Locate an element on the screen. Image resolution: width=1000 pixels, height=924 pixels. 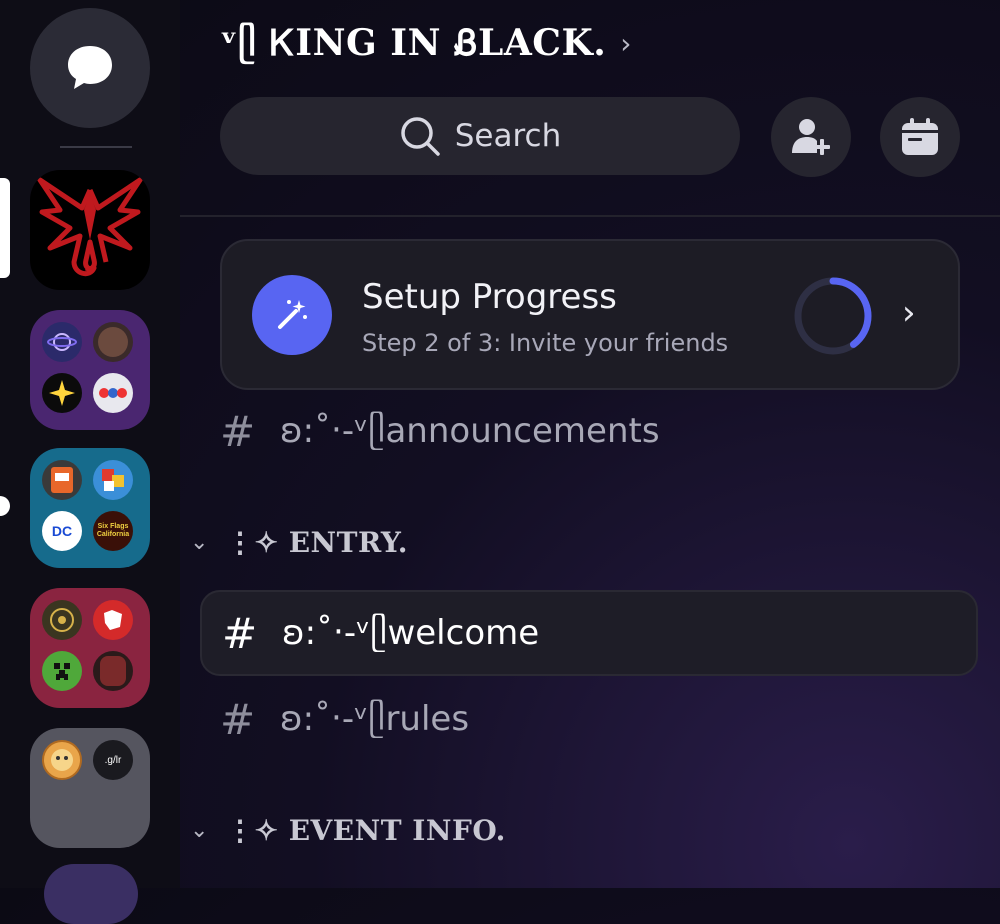
face-icon is located at coordinates (62, 760).